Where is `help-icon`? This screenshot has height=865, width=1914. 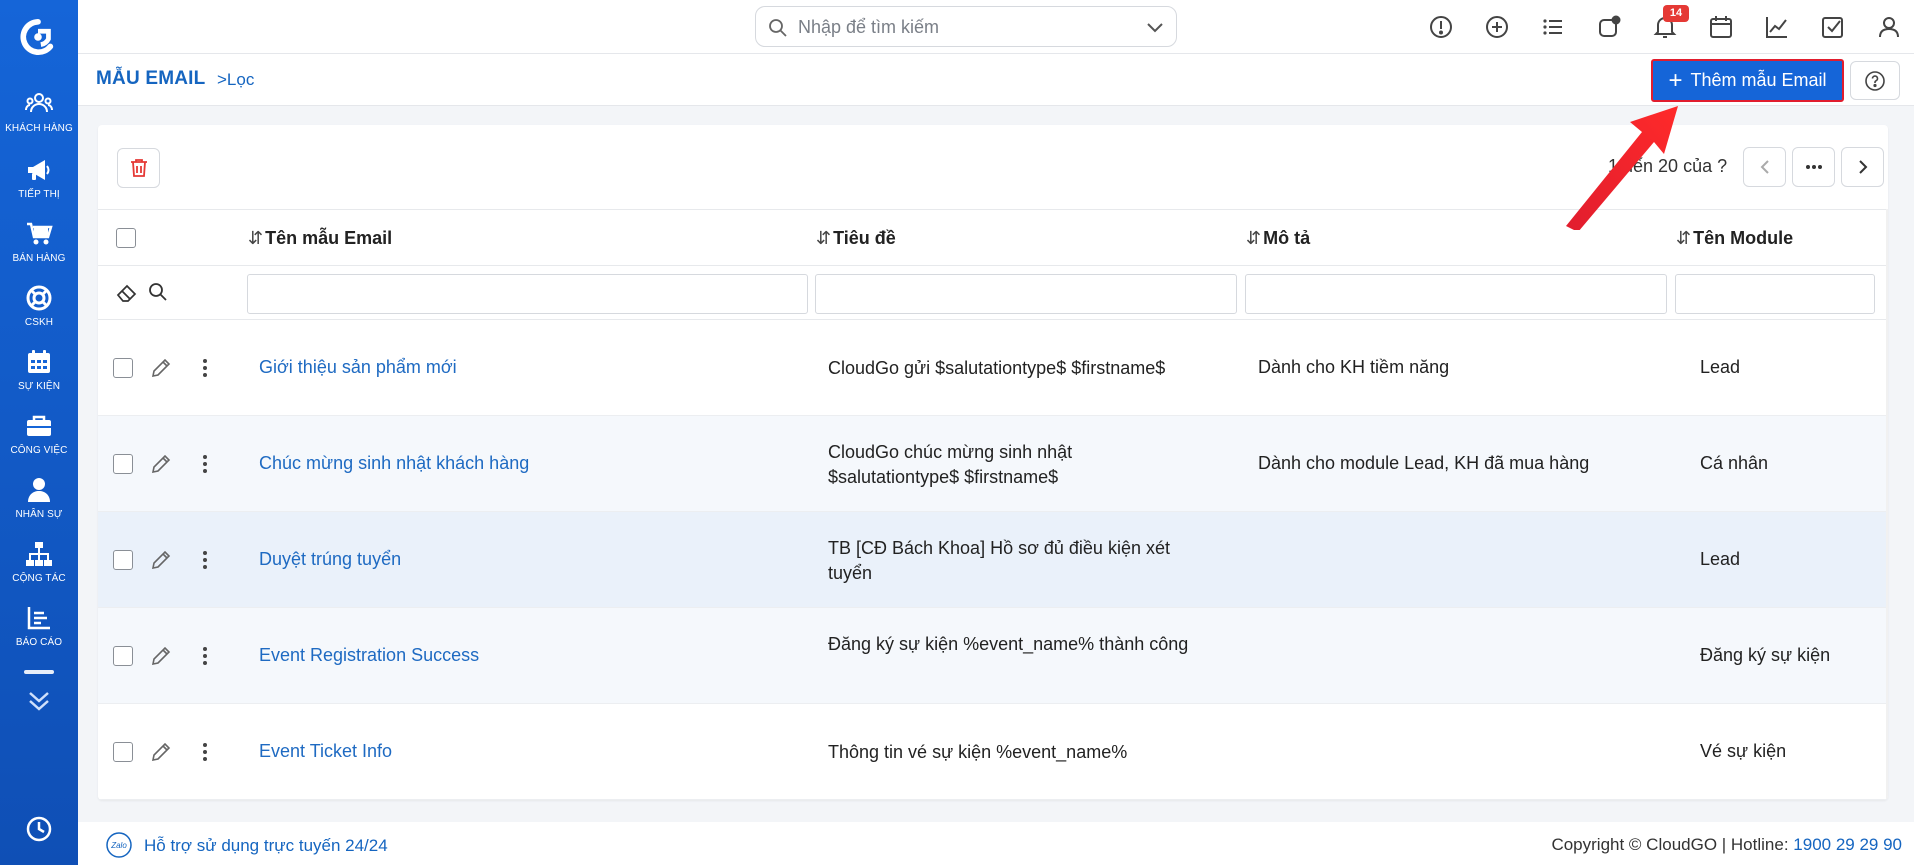 help-icon is located at coordinates (1875, 80).